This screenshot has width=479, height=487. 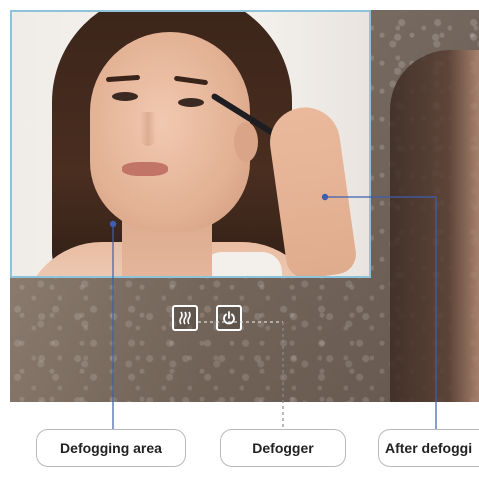 What do you see at coordinates (191, 102) in the screenshot?
I see `portrait-eye-right` at bounding box center [191, 102].